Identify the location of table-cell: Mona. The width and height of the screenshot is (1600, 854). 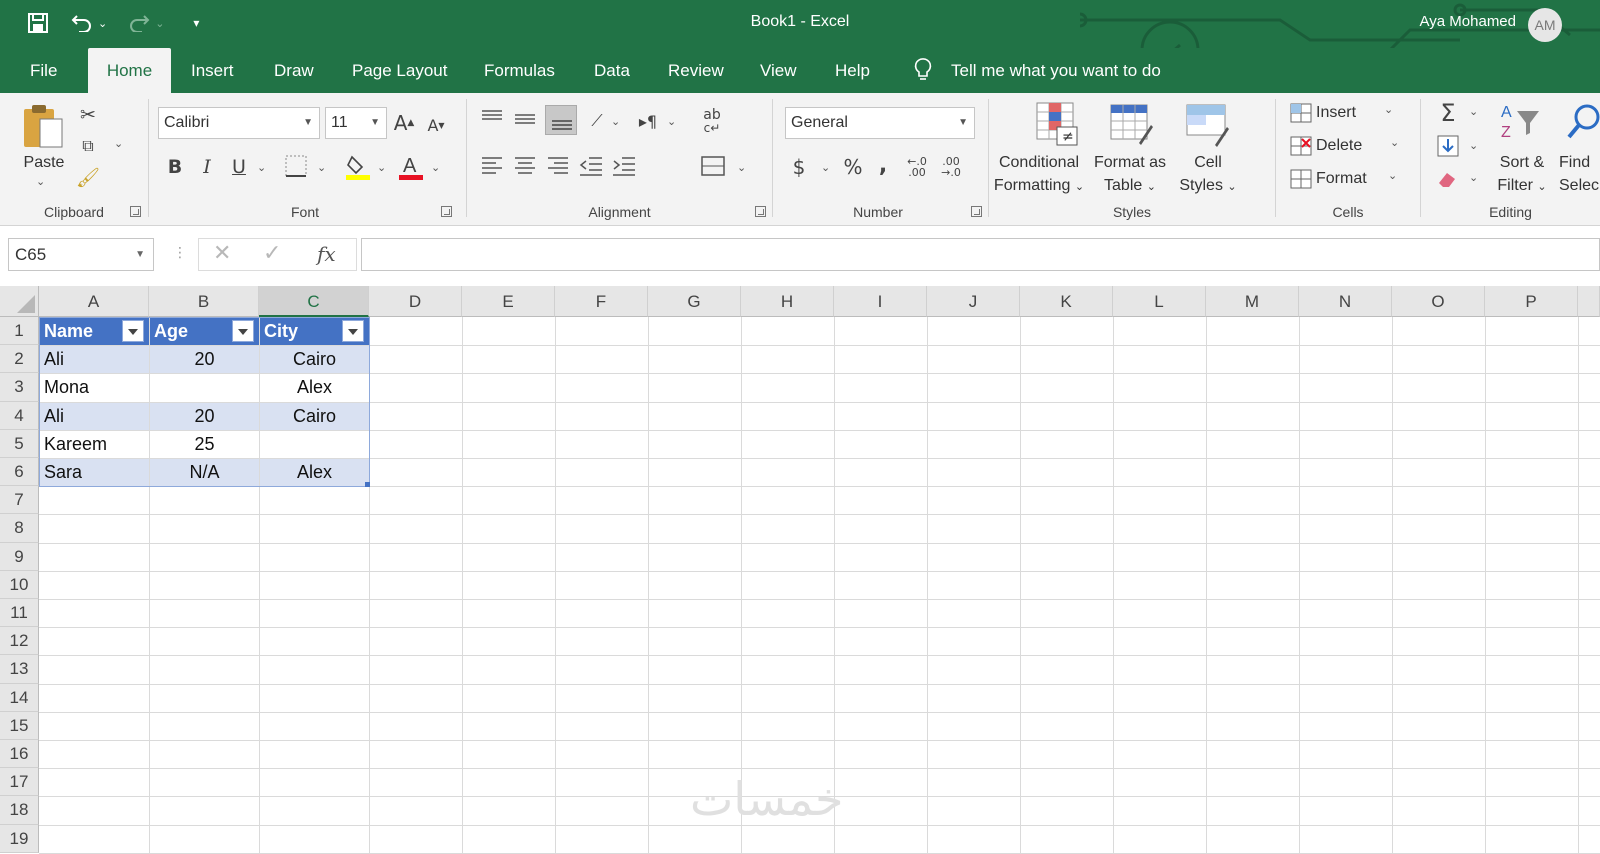
(94, 388).